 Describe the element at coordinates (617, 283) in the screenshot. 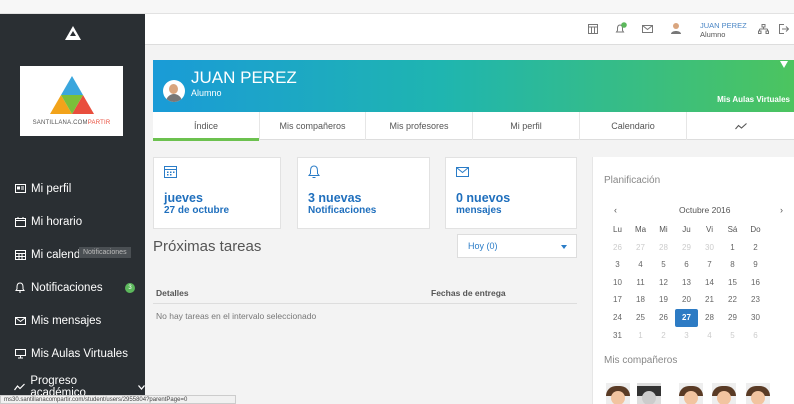

I see `calendar-day: 10` at that location.